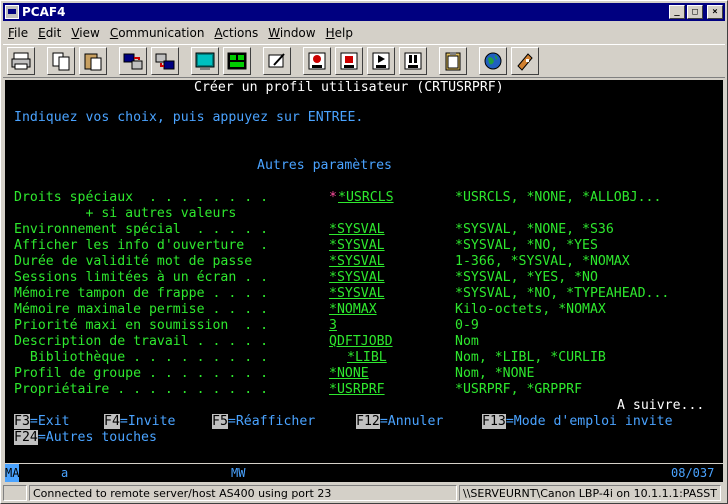 This screenshot has height=504, width=728. Describe the element at coordinates (324, 165) in the screenshot. I see `section-title: Autres paramètres` at that location.